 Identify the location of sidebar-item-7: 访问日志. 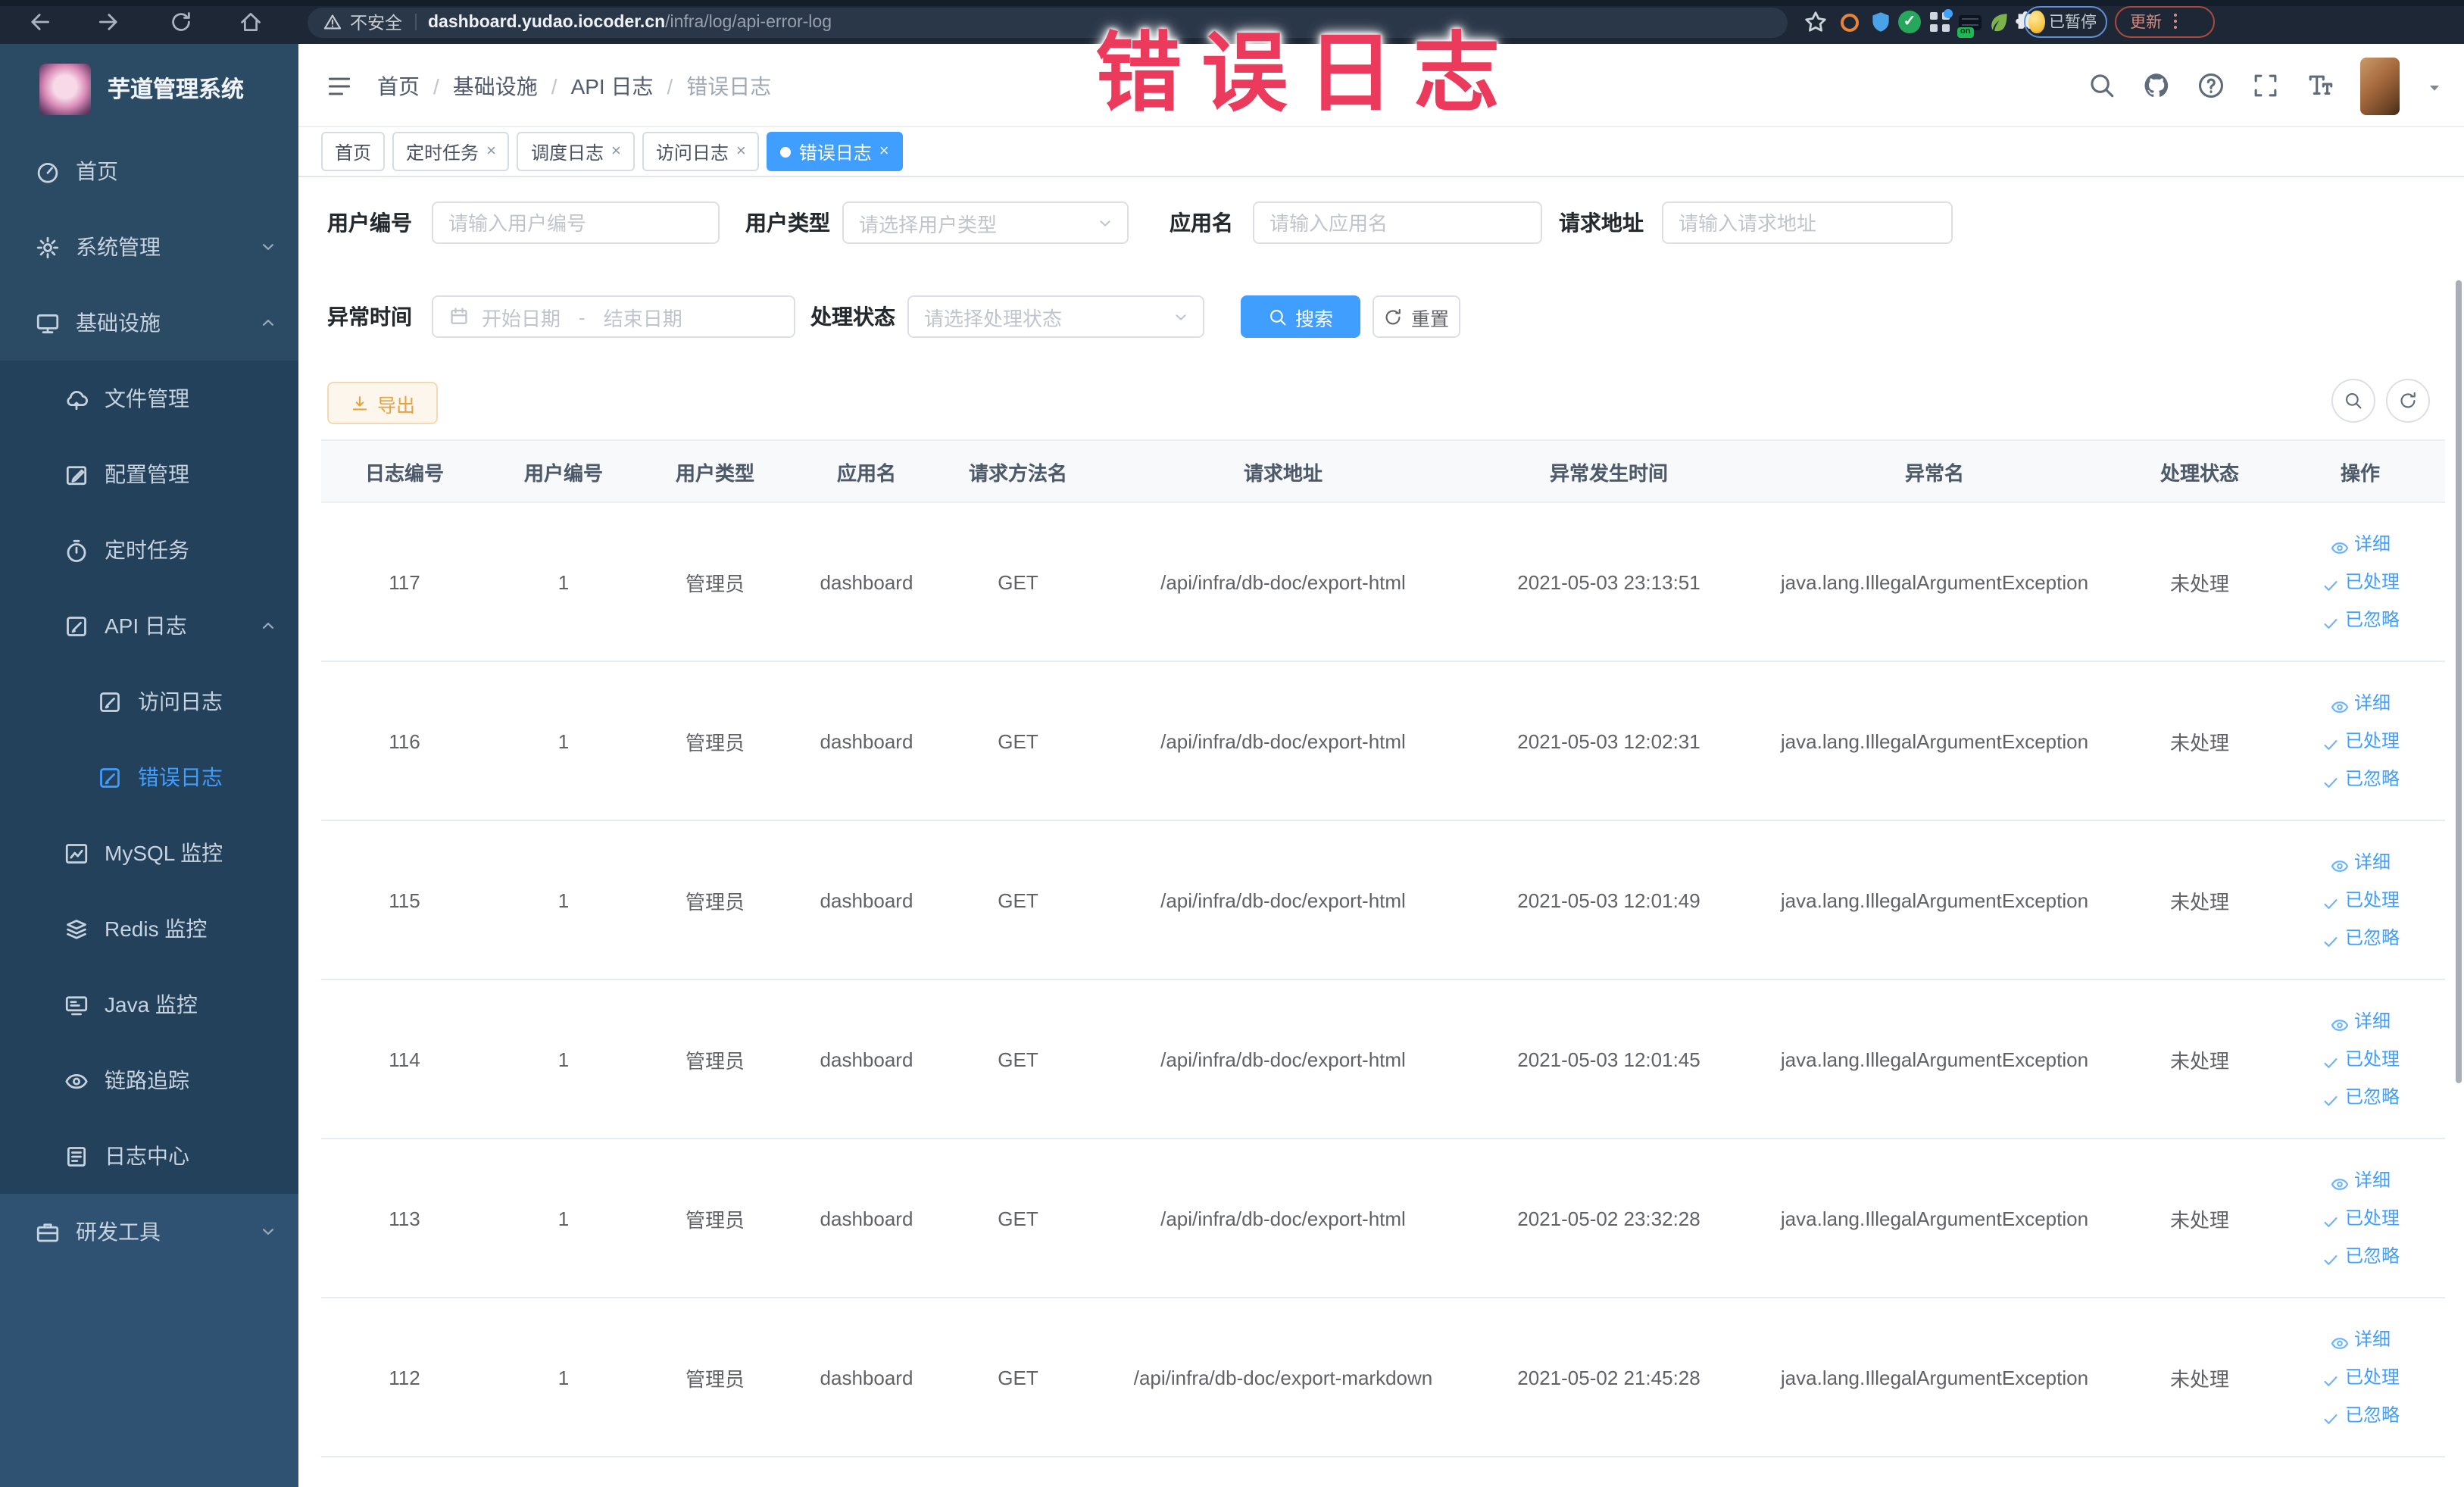
(149, 701).